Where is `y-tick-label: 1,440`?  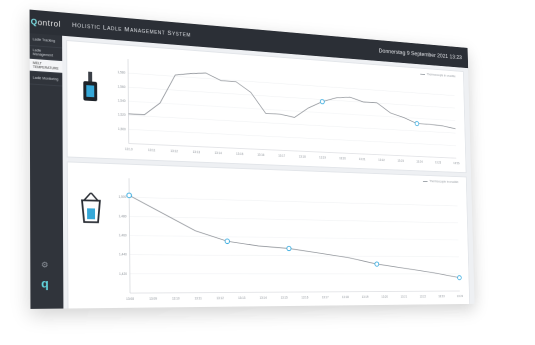 y-tick-label: 1,440 is located at coordinates (123, 255).